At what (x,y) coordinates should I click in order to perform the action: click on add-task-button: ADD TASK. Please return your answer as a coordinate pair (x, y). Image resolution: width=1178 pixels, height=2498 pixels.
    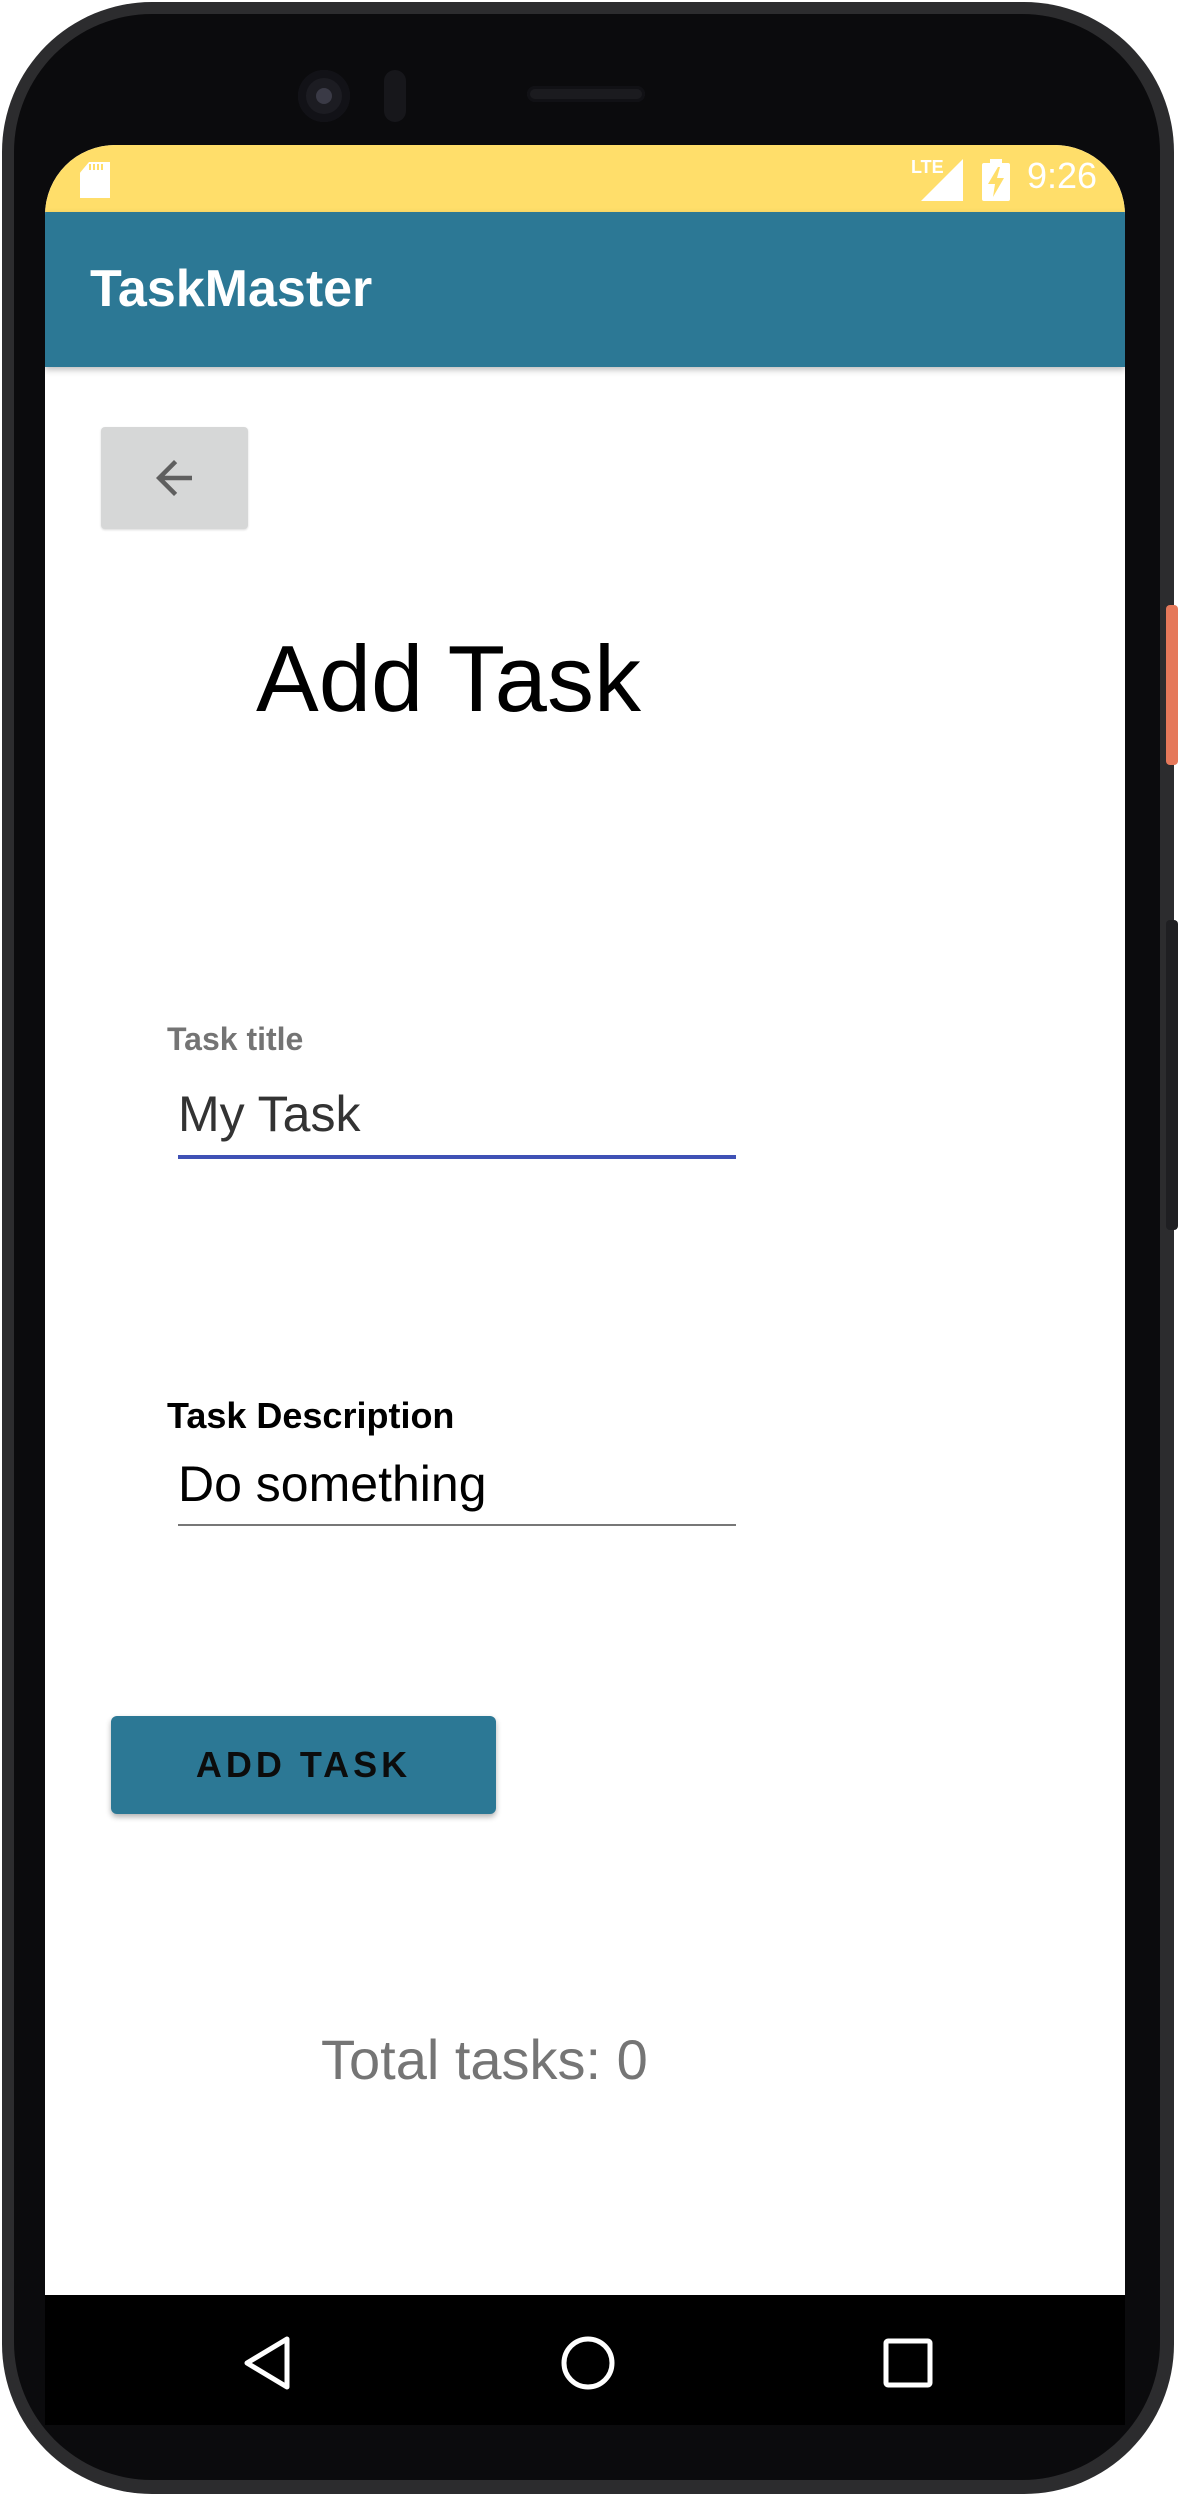
    Looking at the image, I should click on (303, 1765).